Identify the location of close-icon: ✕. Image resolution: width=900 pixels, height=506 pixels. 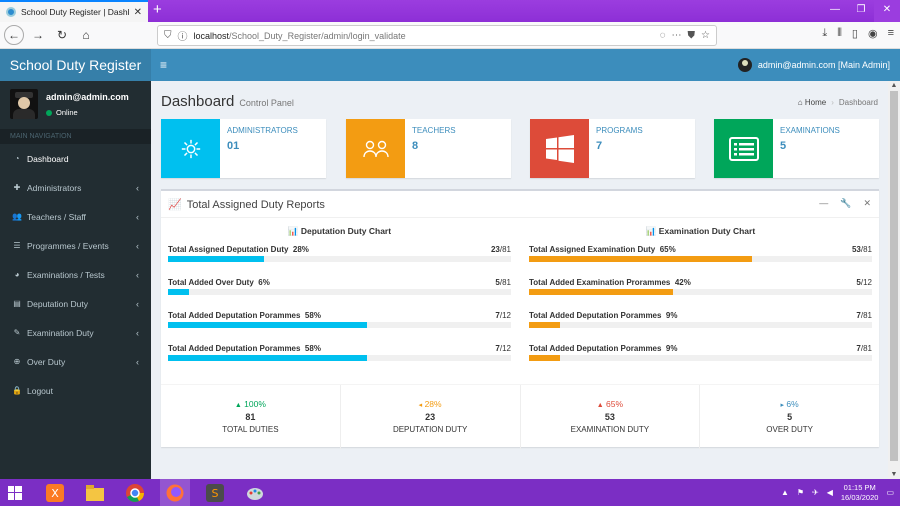
(867, 203).